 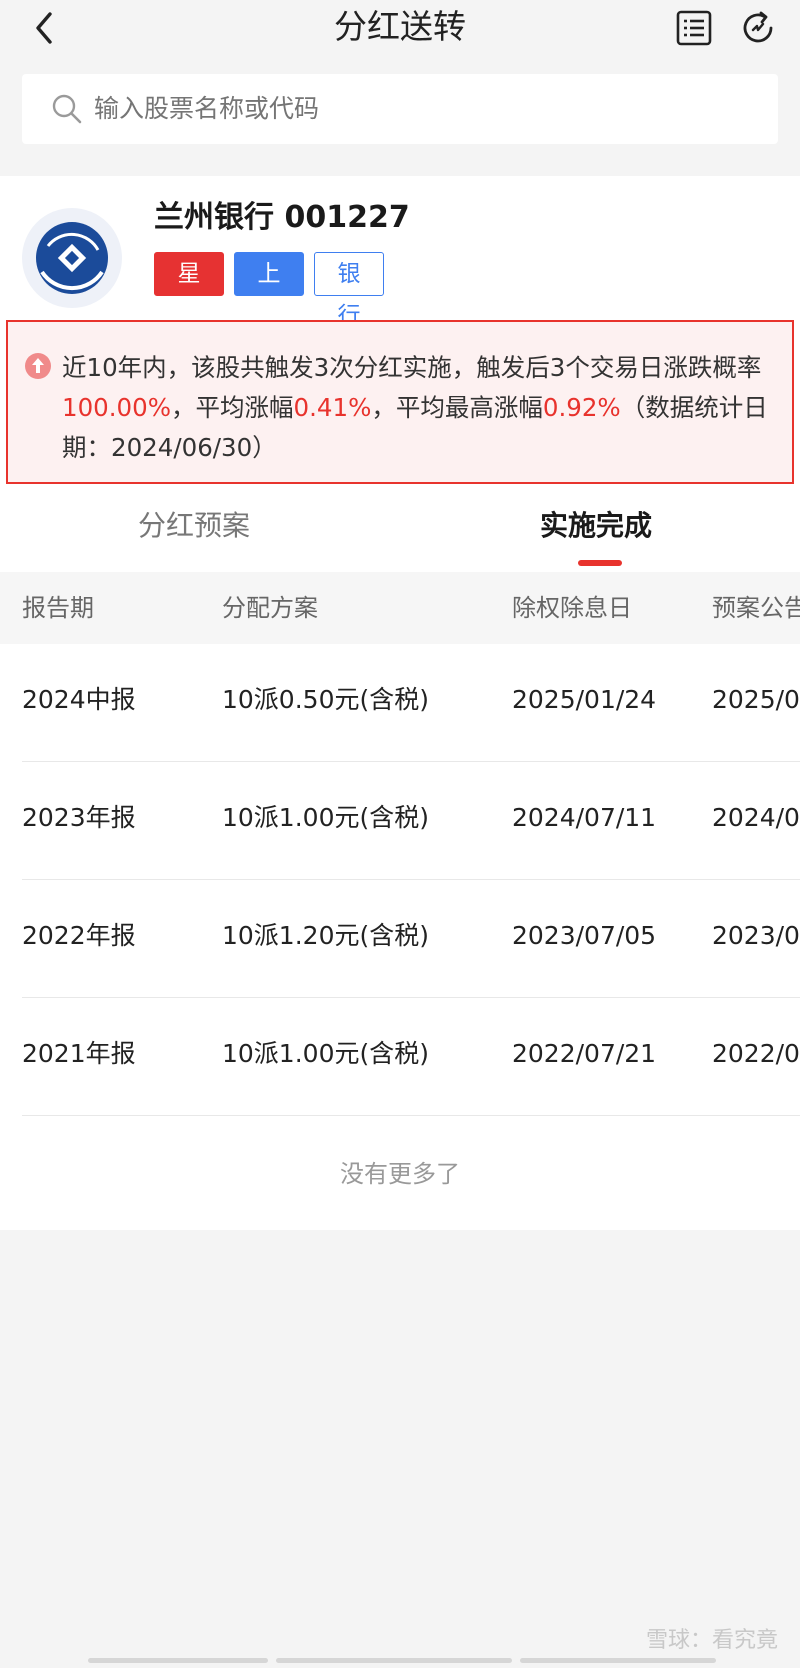 What do you see at coordinates (711, 1640) in the screenshot?
I see `watermark: 雪球：看究竟` at bounding box center [711, 1640].